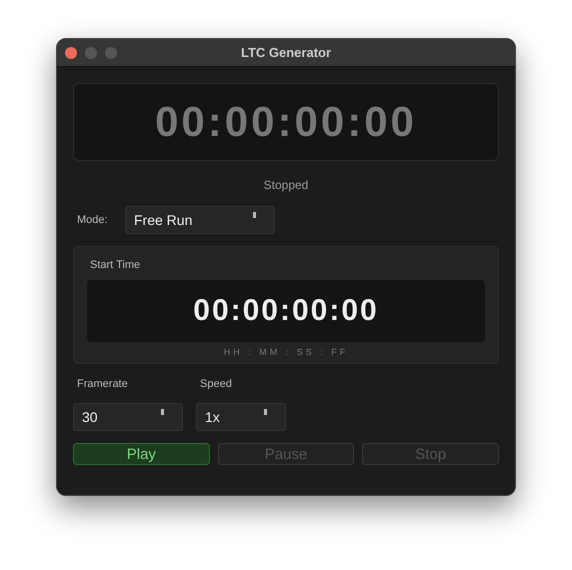 The image size is (572, 570). I want to click on speed-dropdown: 1x, so click(241, 417).